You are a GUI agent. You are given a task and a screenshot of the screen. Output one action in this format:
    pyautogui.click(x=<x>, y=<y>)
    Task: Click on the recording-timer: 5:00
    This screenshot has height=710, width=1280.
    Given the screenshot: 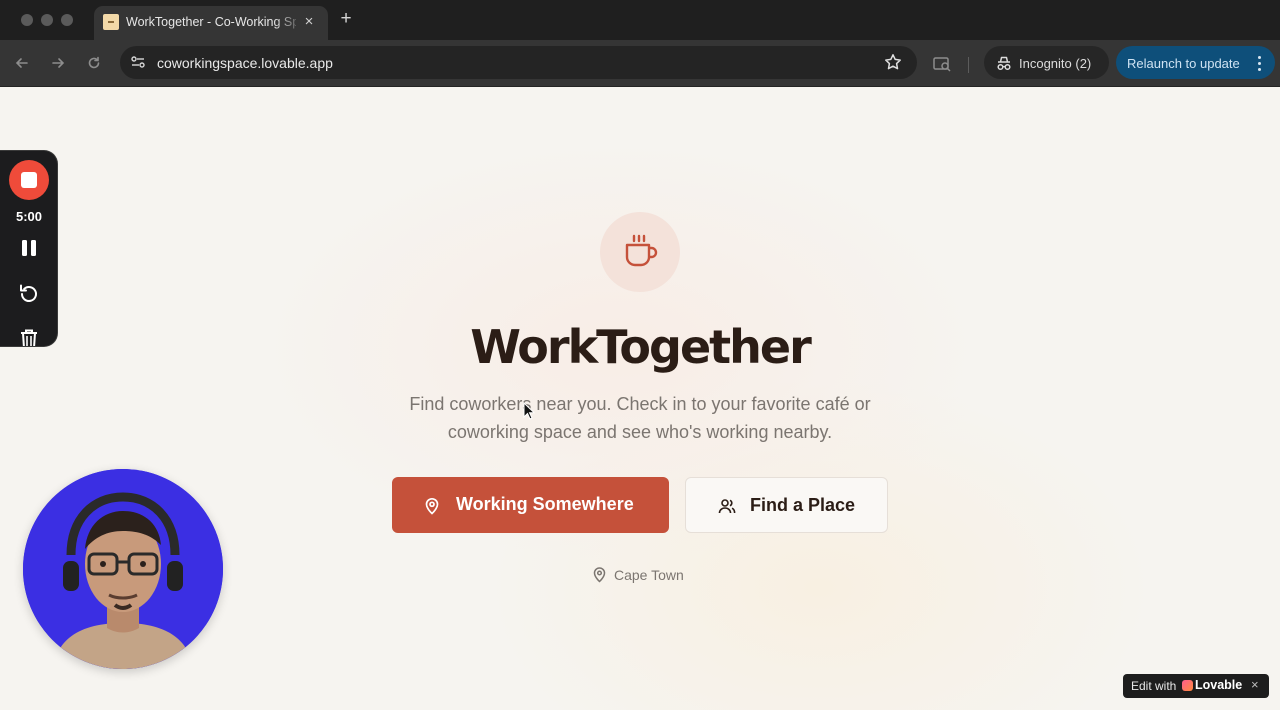 What is the action you would take?
    pyautogui.click(x=29, y=216)
    